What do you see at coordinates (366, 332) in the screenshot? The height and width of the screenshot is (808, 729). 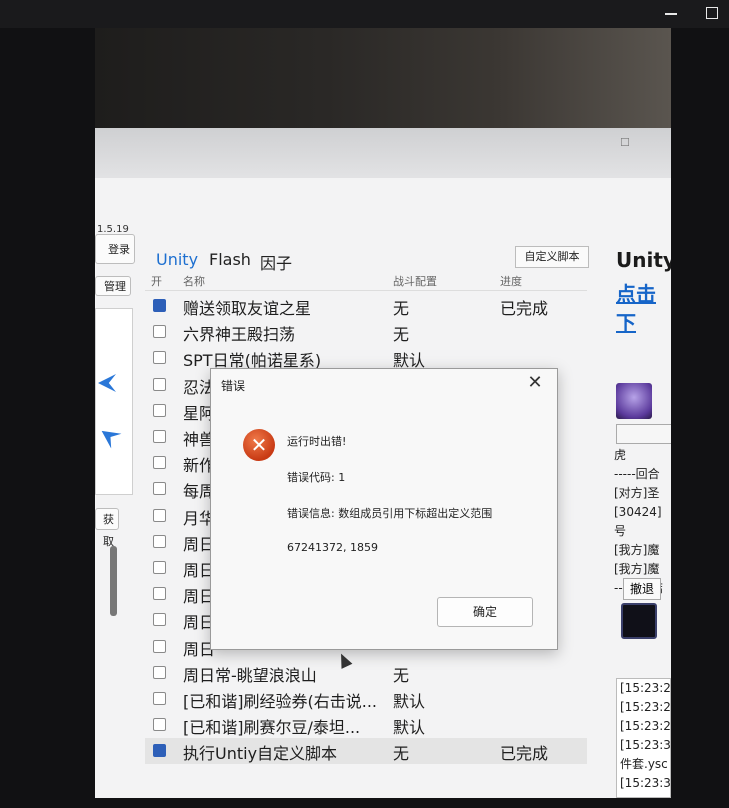 I see `table-row: 六界神王殿扫荡 无` at bounding box center [366, 332].